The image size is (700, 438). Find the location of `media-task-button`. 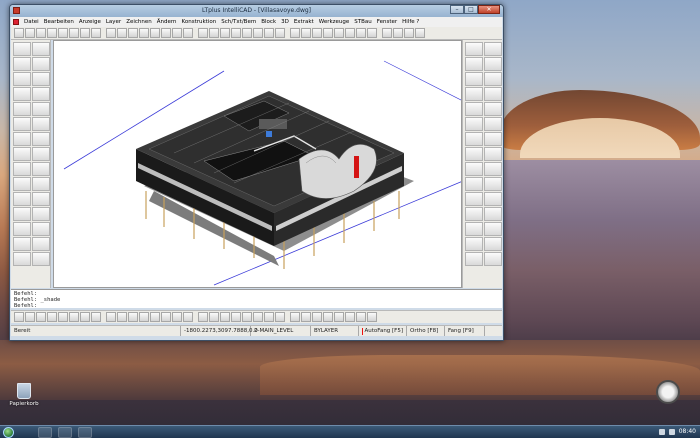

media-task-button is located at coordinates (65, 432).